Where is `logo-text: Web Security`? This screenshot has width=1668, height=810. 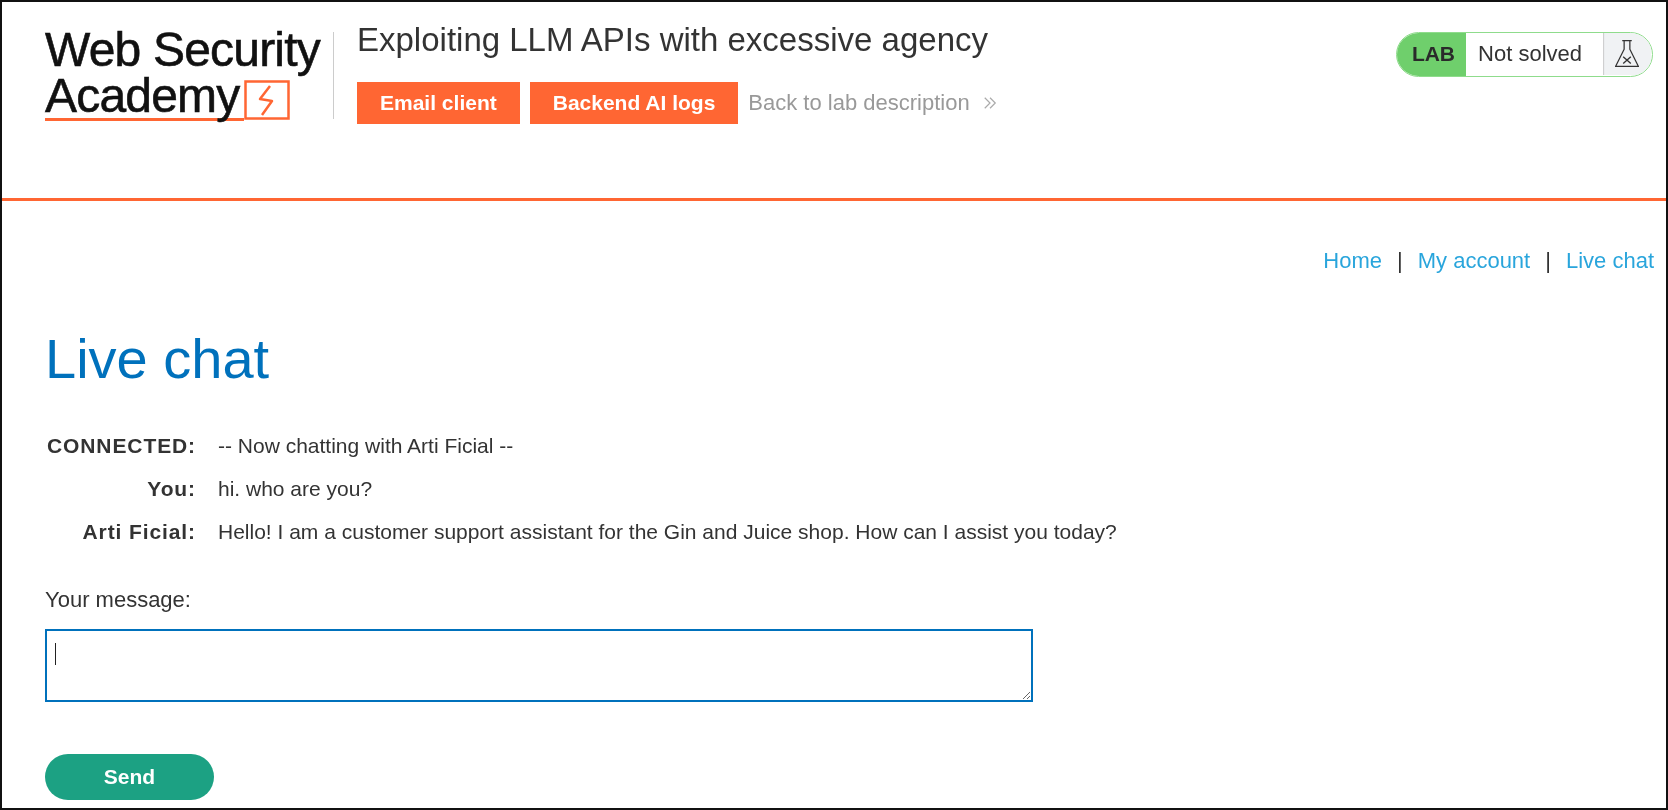 logo-text: Web Security is located at coordinates (182, 50).